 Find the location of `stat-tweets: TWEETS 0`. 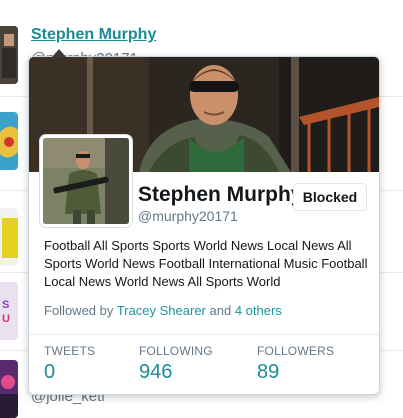

stat-tweets: TWEETS 0 is located at coordinates (69, 364).